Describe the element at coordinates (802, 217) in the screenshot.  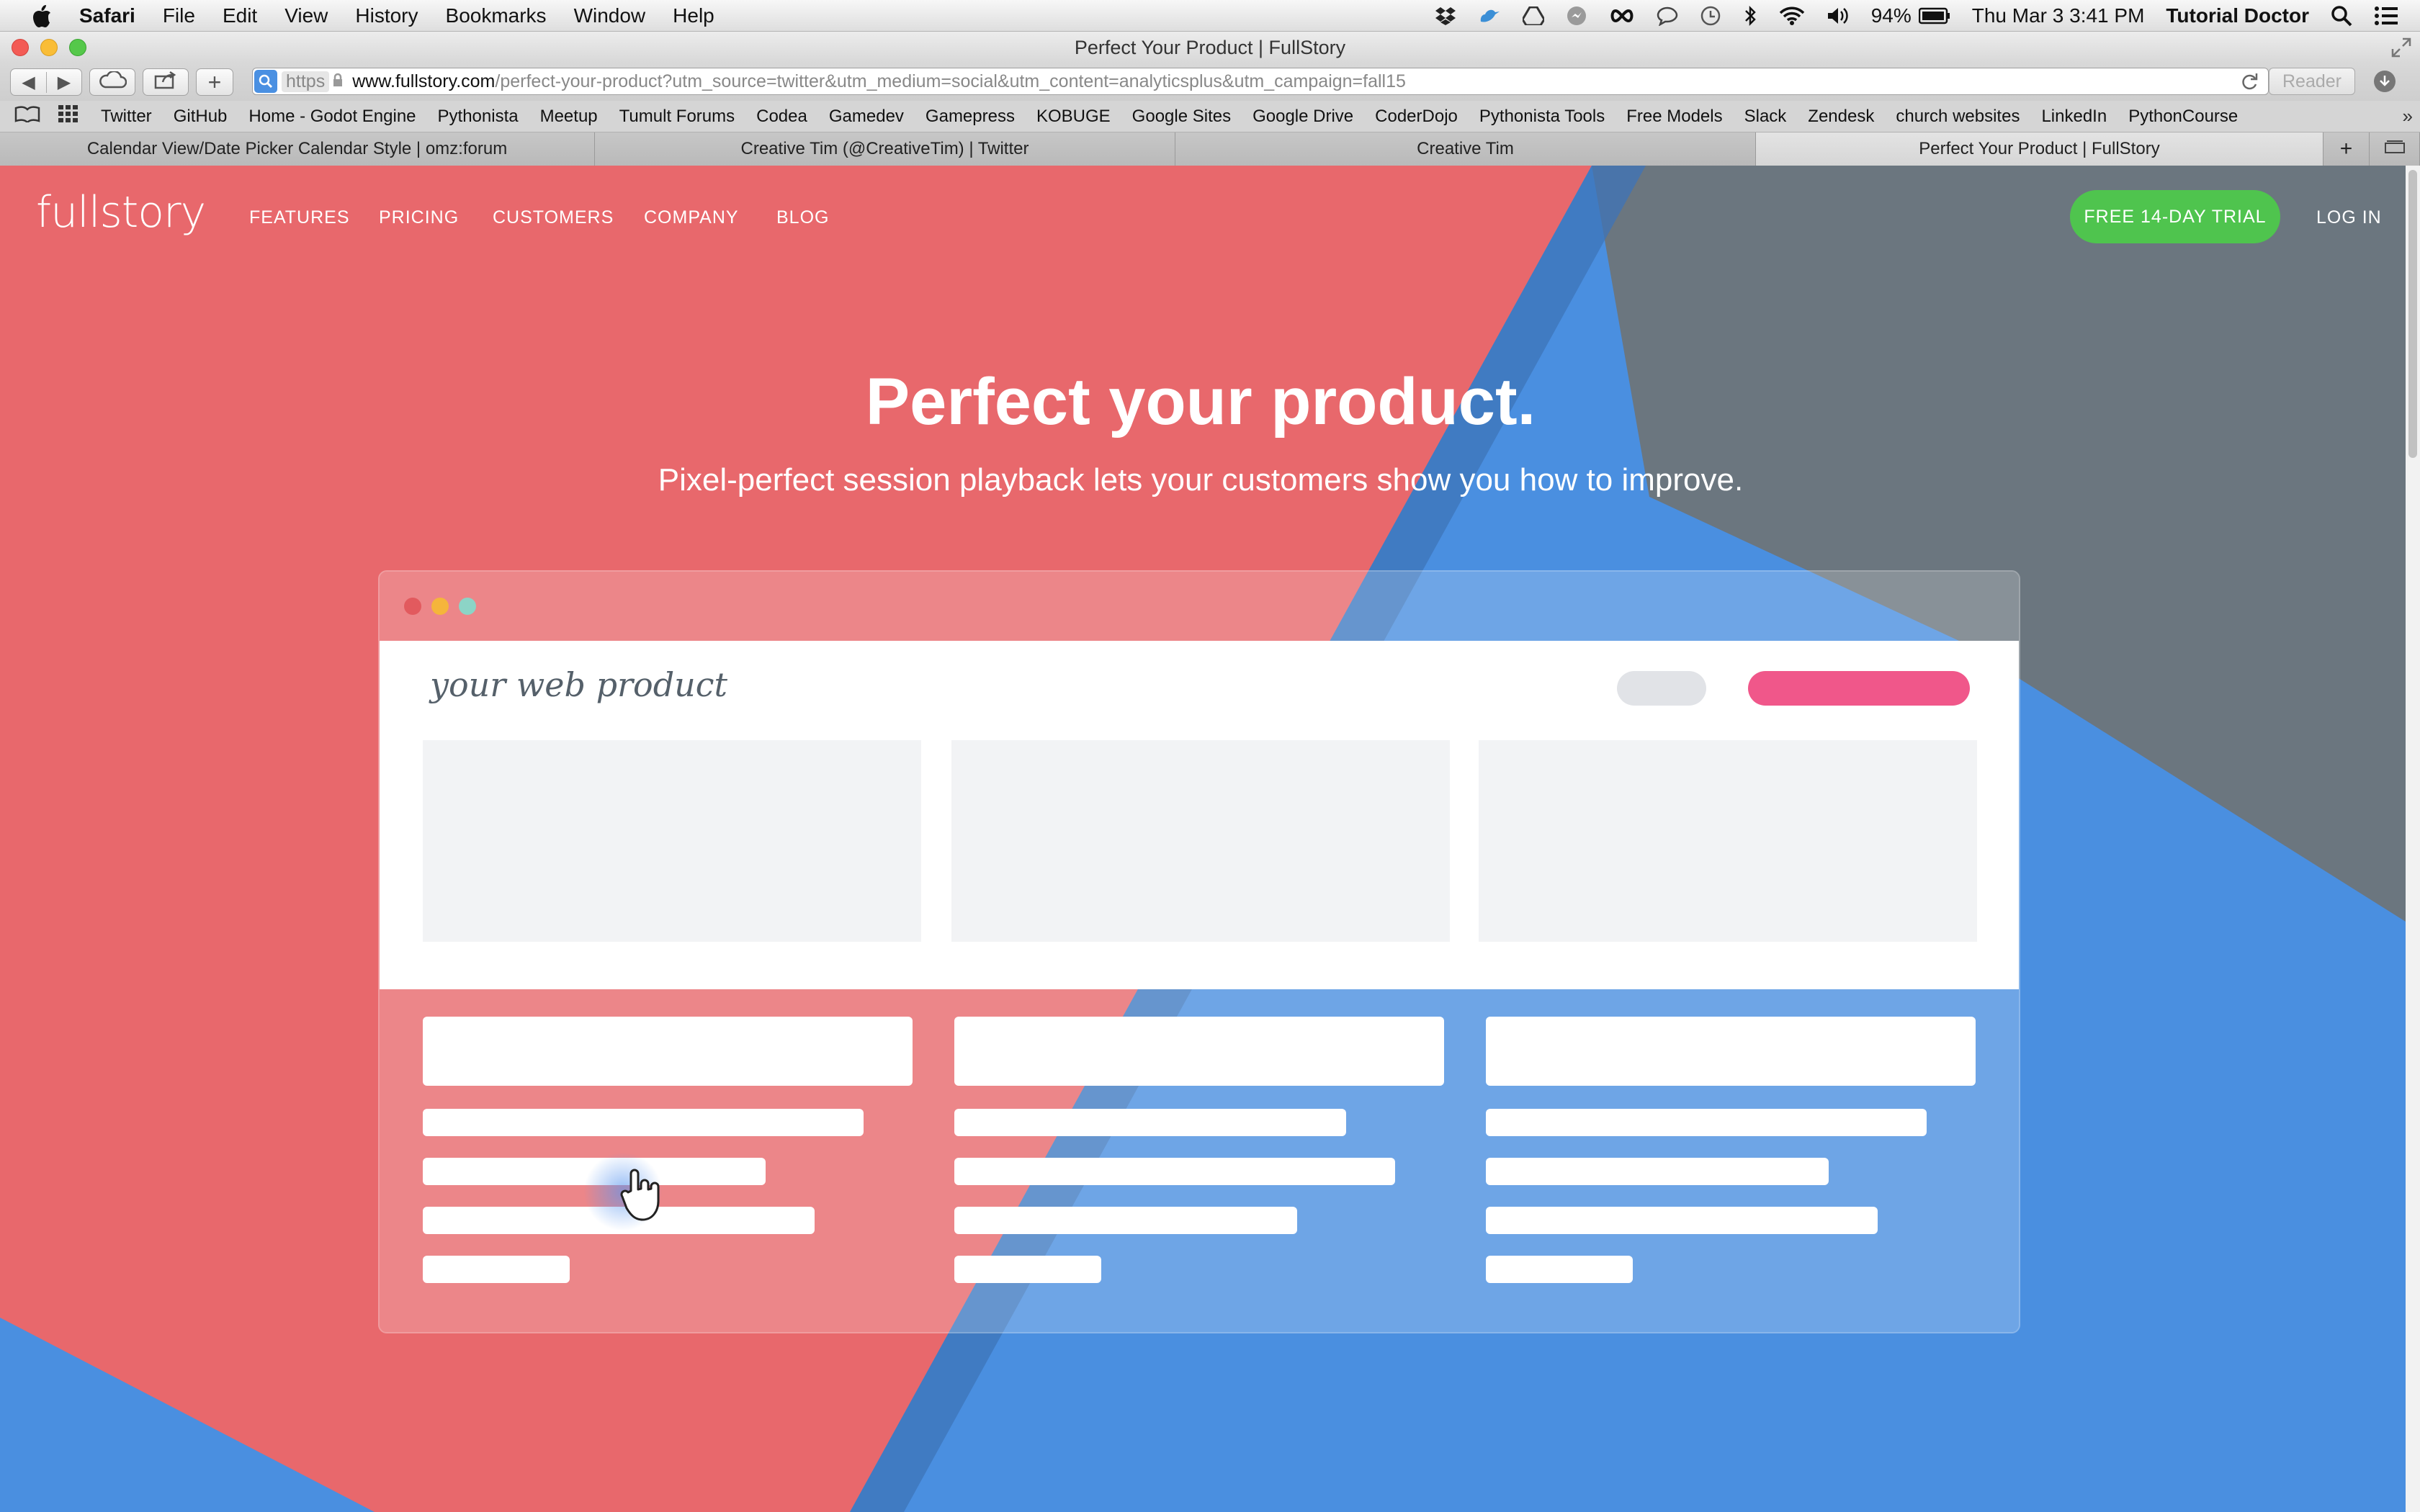
I see `nav-blog: BLOG` at that location.